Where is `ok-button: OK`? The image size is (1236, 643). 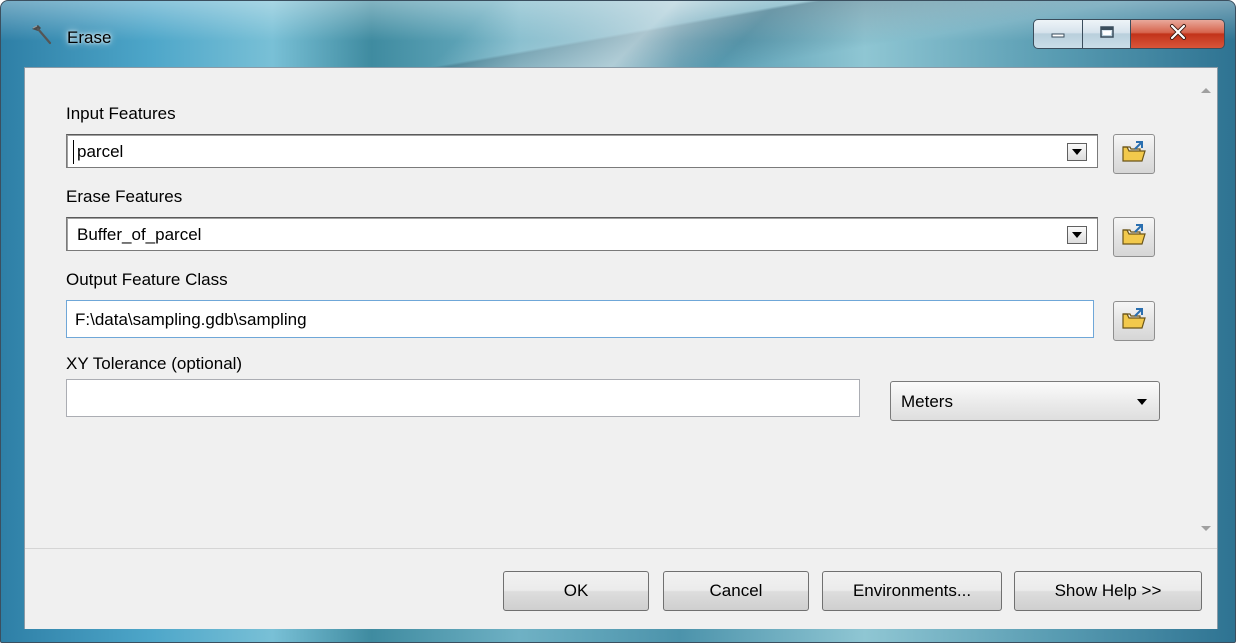
ok-button: OK is located at coordinates (576, 591).